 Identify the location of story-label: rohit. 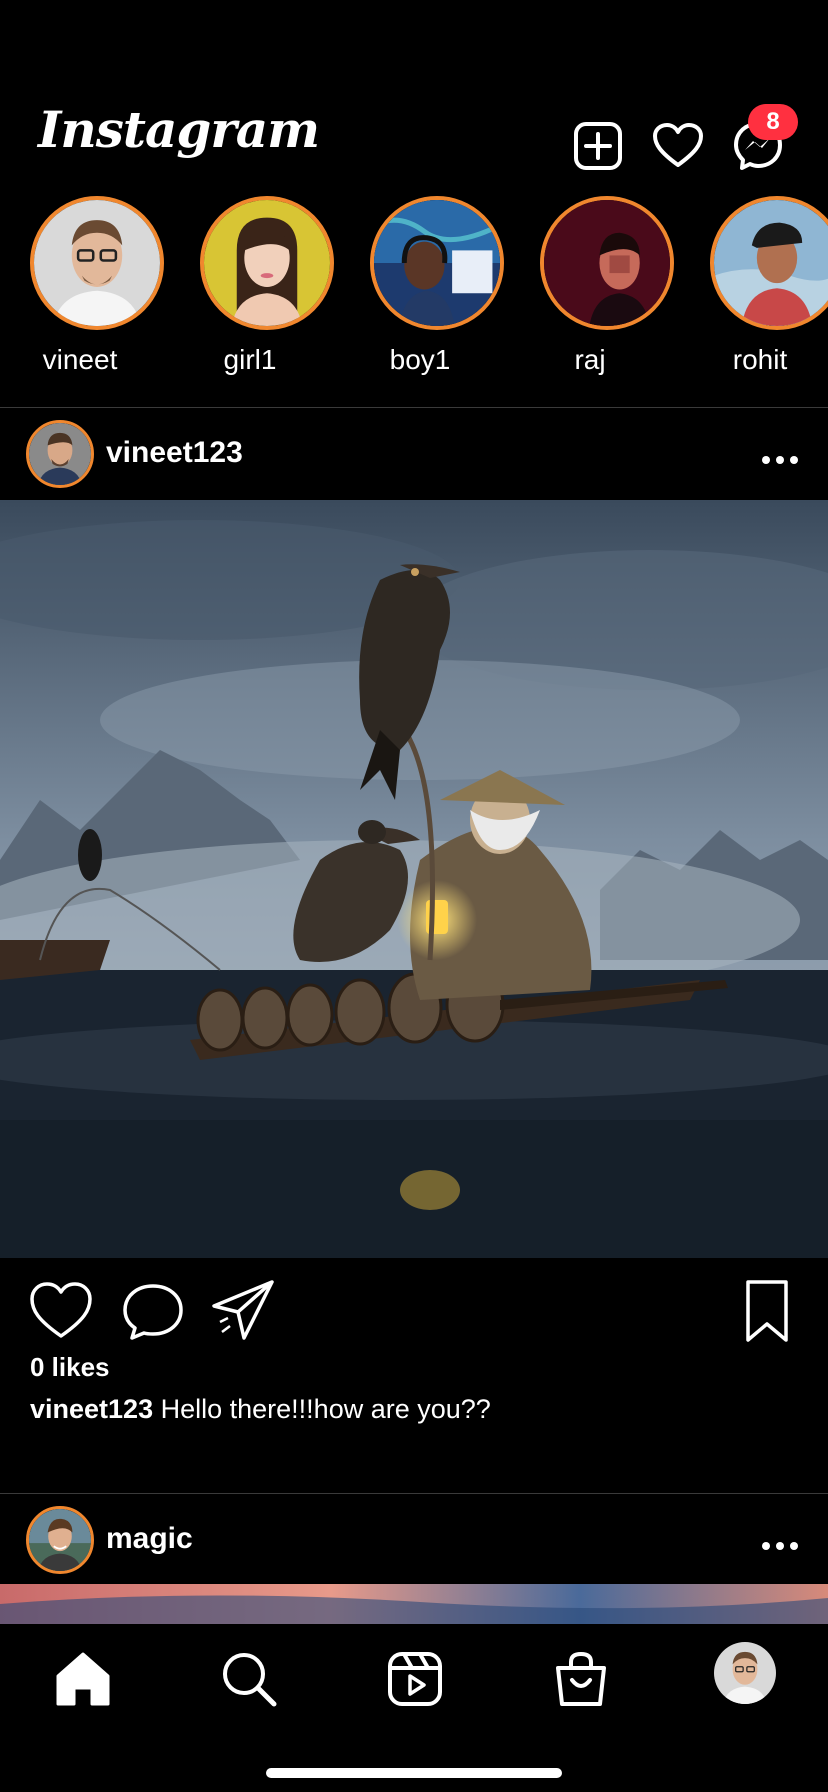
(760, 359).